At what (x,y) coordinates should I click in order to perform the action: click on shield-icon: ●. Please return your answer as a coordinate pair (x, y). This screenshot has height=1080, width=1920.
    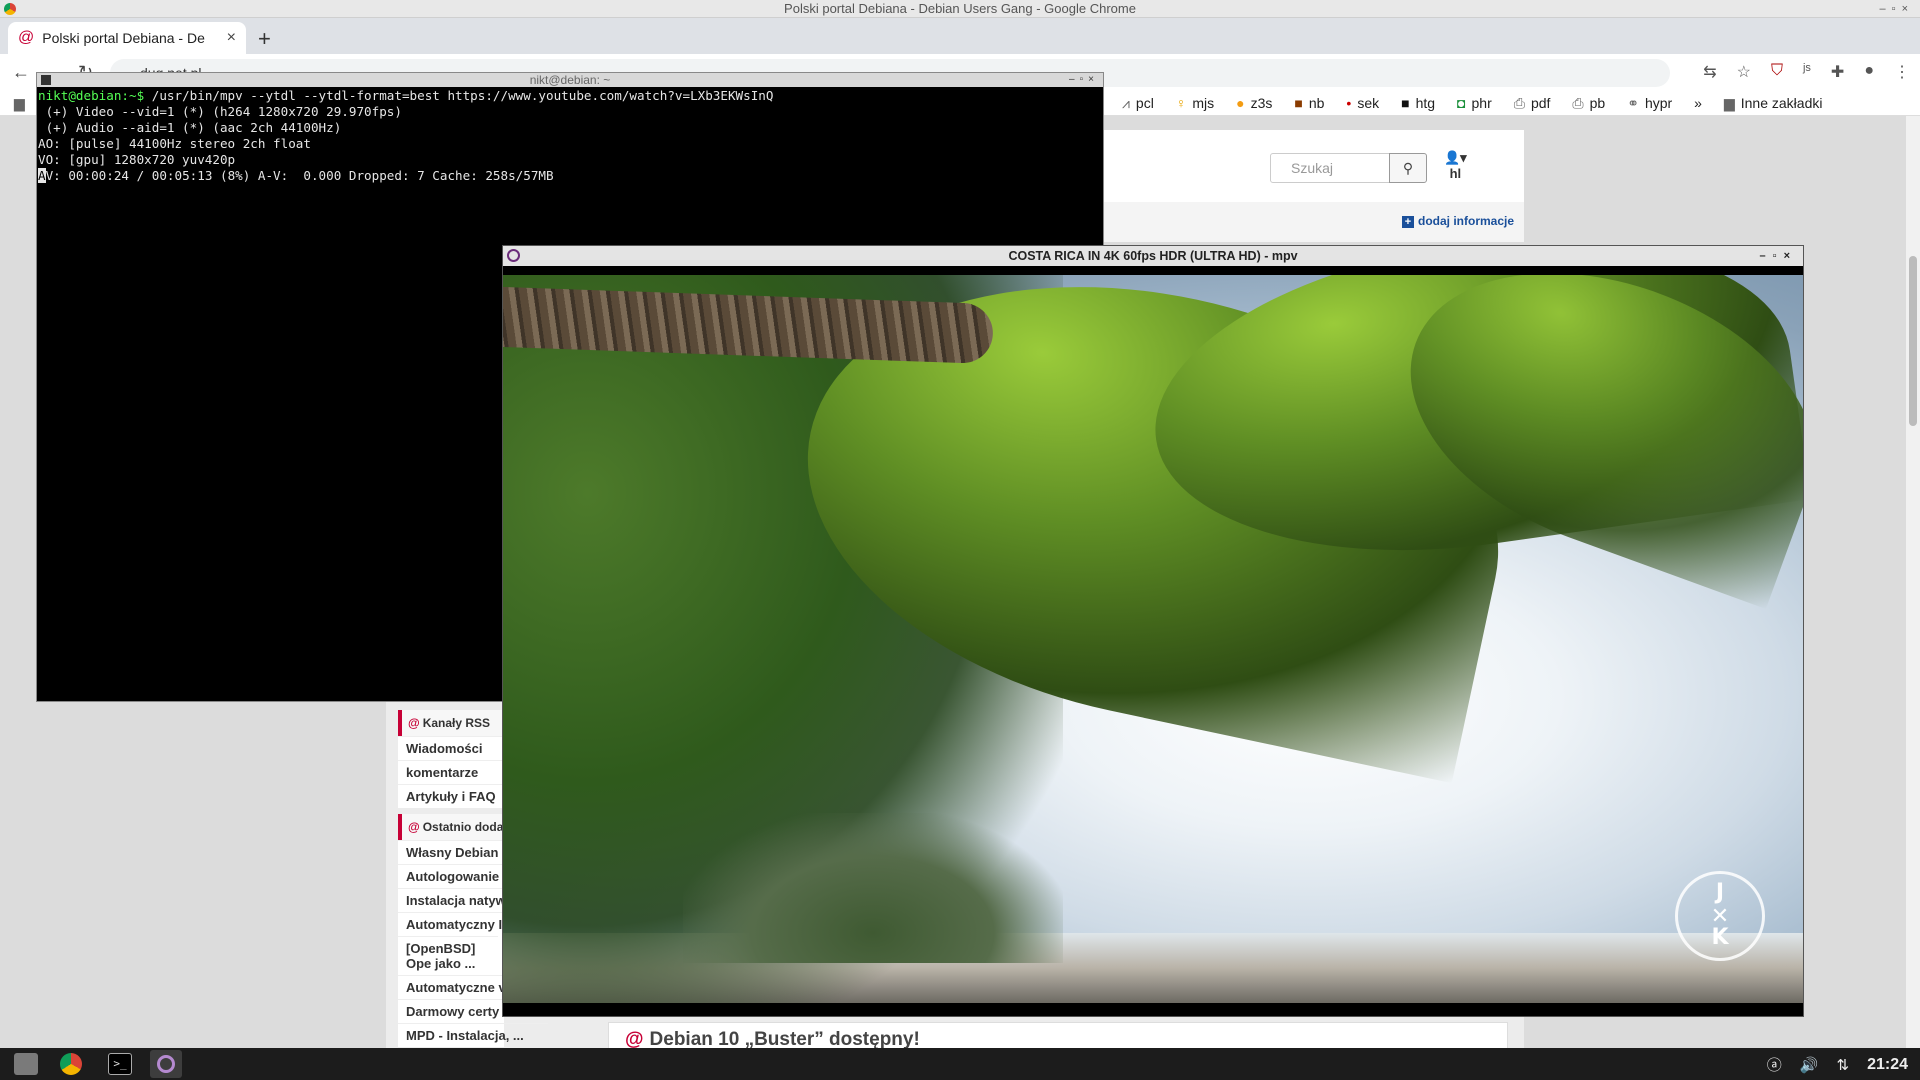
    Looking at the image, I should click on (1240, 103).